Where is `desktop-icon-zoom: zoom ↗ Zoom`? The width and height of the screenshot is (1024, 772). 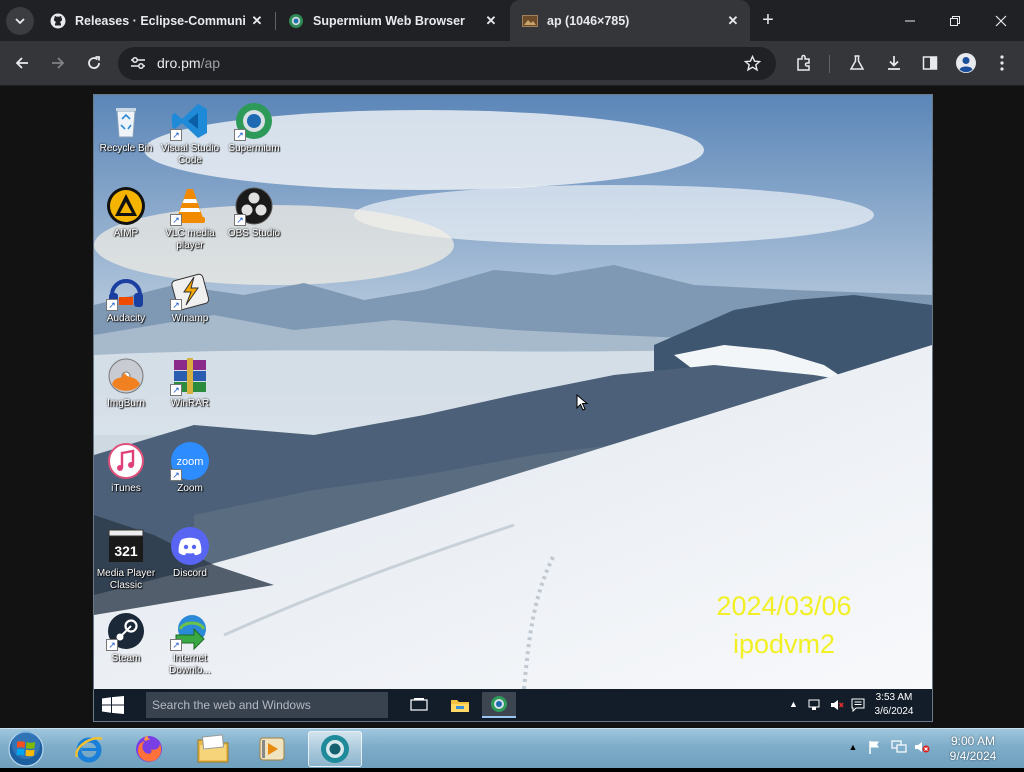 desktop-icon-zoom: zoom ↗ Zoom is located at coordinates (190, 468).